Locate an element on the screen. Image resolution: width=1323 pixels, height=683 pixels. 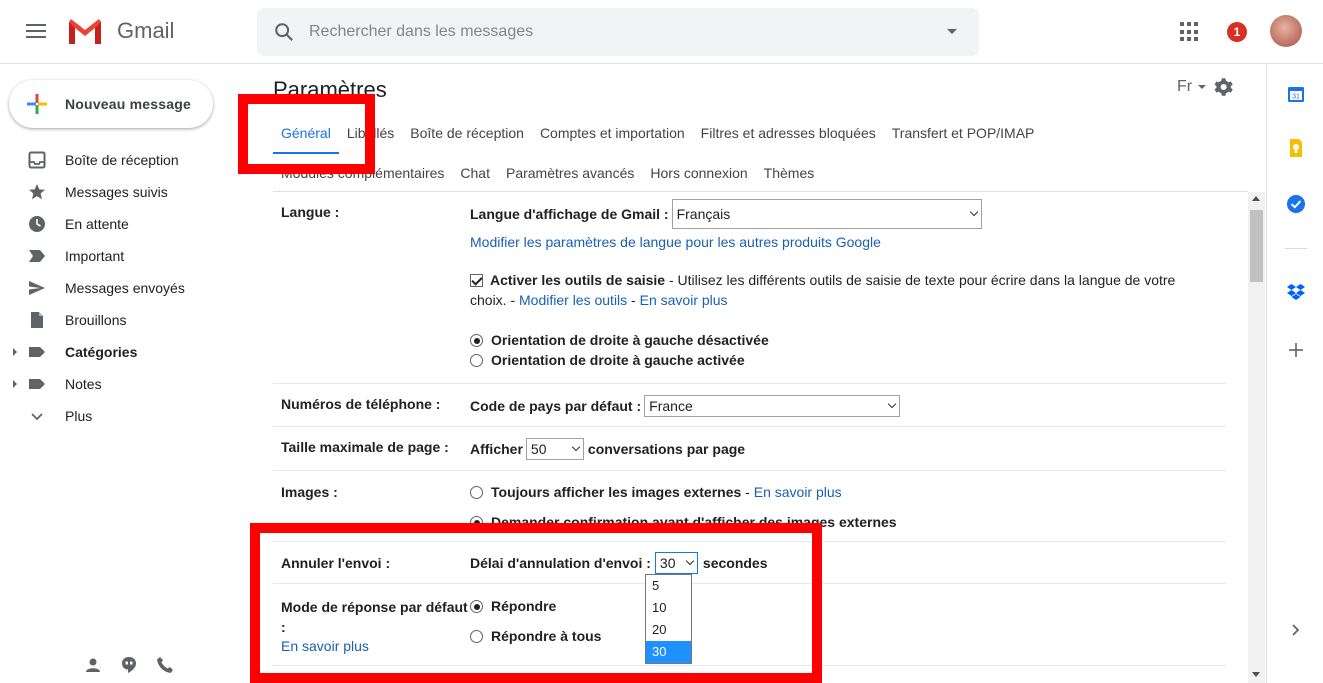
country-code-label: Code de pays par défaut : is located at coordinates (556, 406).